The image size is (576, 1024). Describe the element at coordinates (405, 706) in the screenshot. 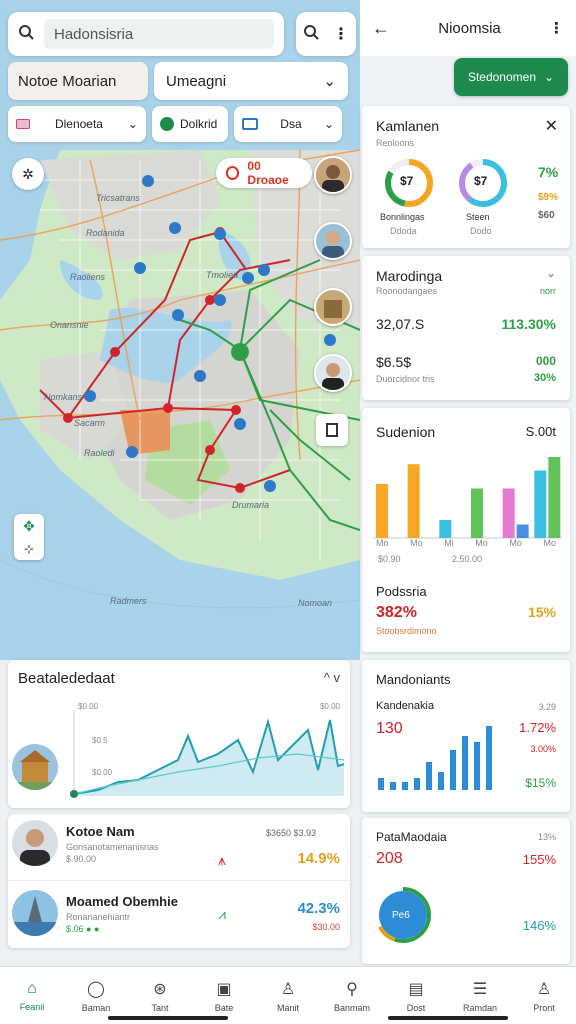

I see `card-subtitle: Kandenakia` at that location.